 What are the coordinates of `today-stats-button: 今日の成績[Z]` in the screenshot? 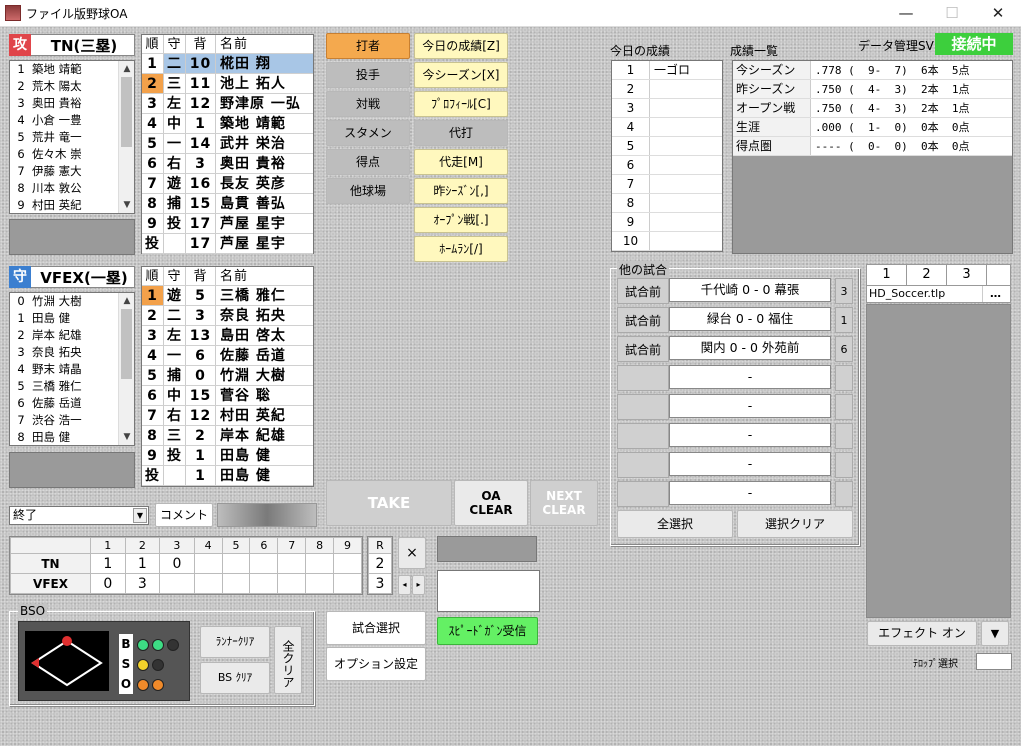 It's located at (461, 46).